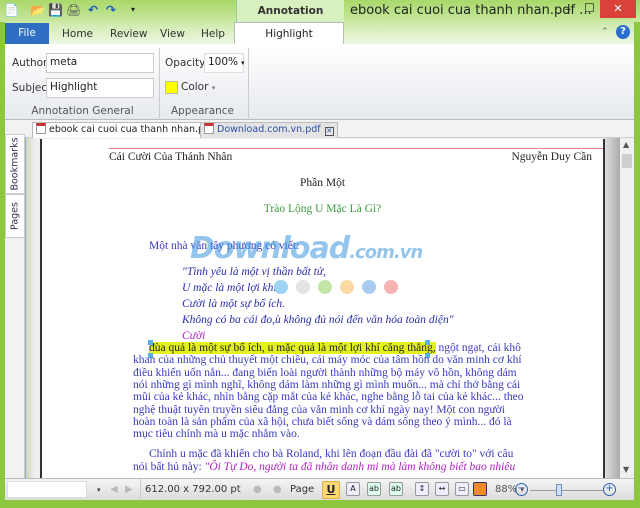 Image resolution: width=640 pixels, height=508 pixels. I want to click on fit-page-icon, so click(480, 489).